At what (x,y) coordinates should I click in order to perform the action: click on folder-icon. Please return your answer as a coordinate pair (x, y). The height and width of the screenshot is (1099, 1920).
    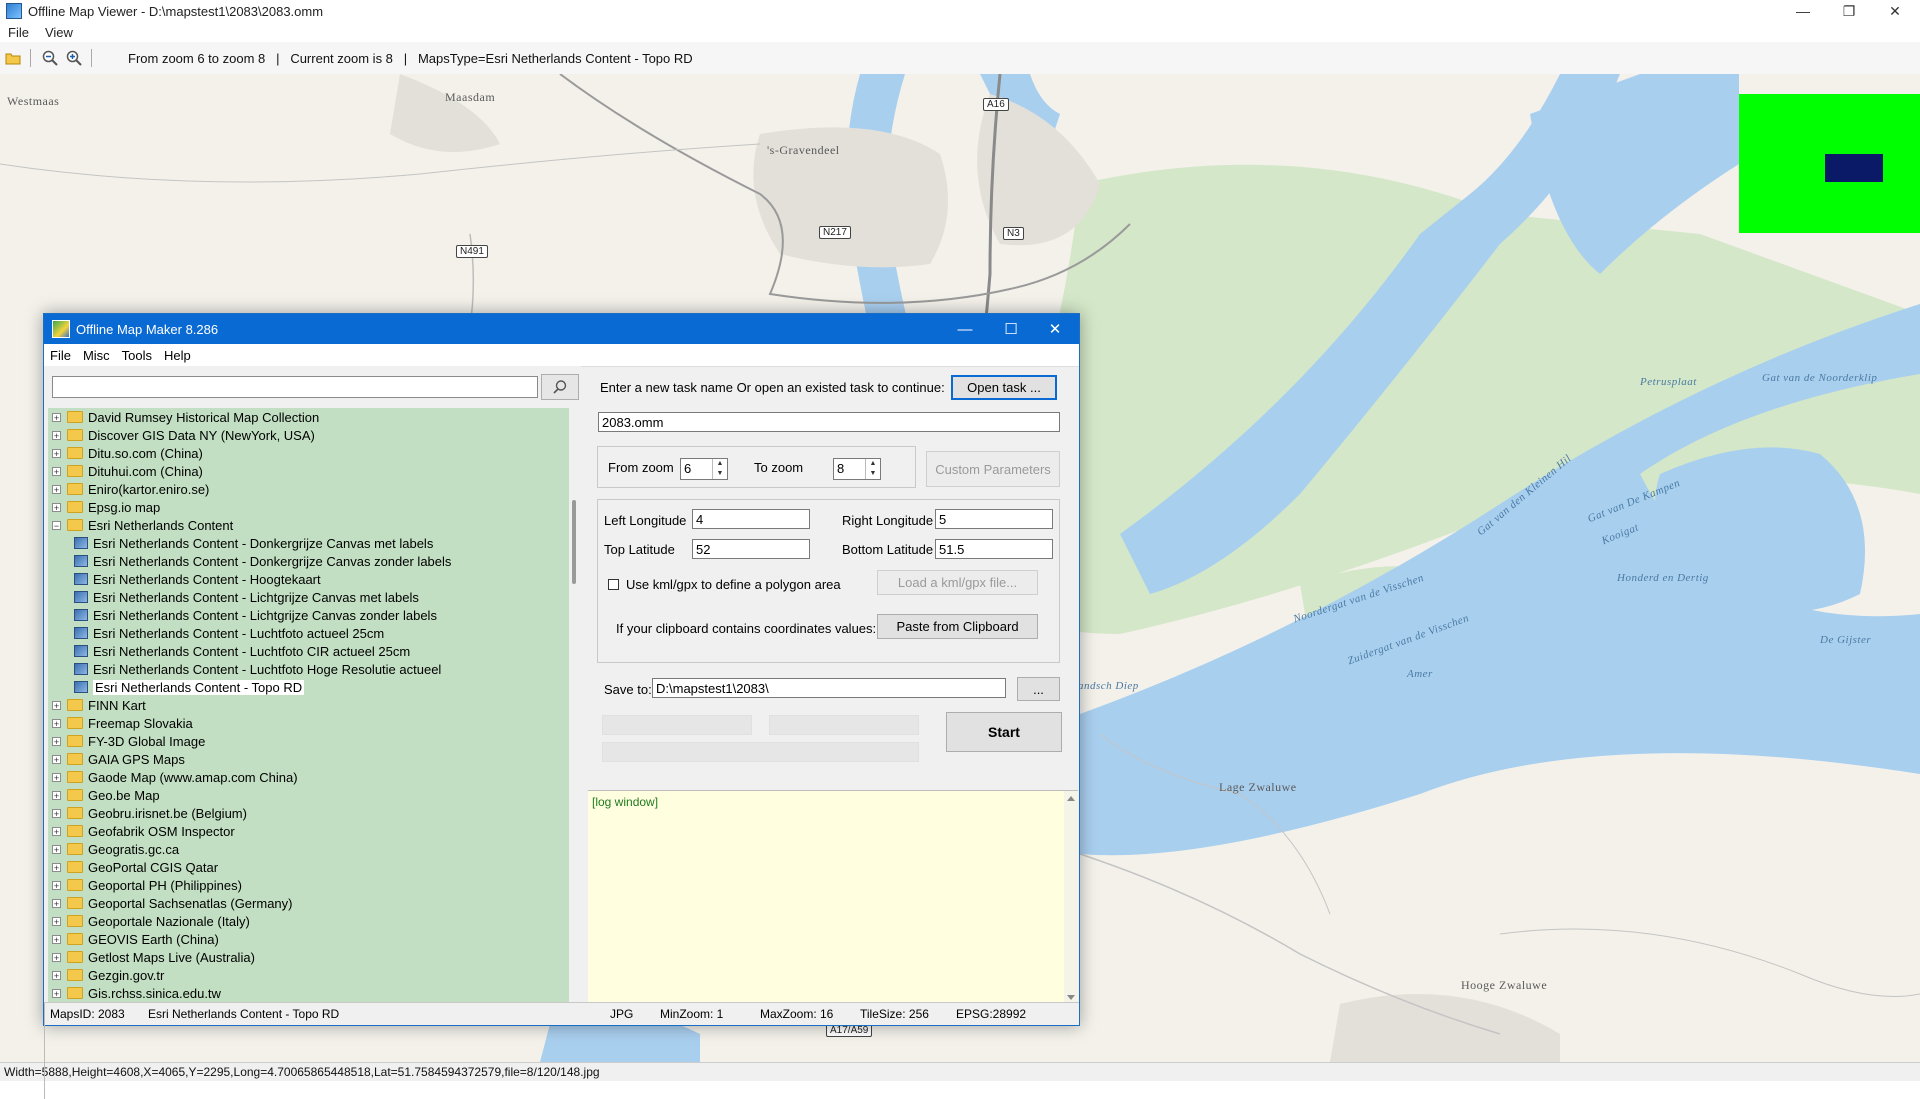
    Looking at the image, I should click on (75, 507).